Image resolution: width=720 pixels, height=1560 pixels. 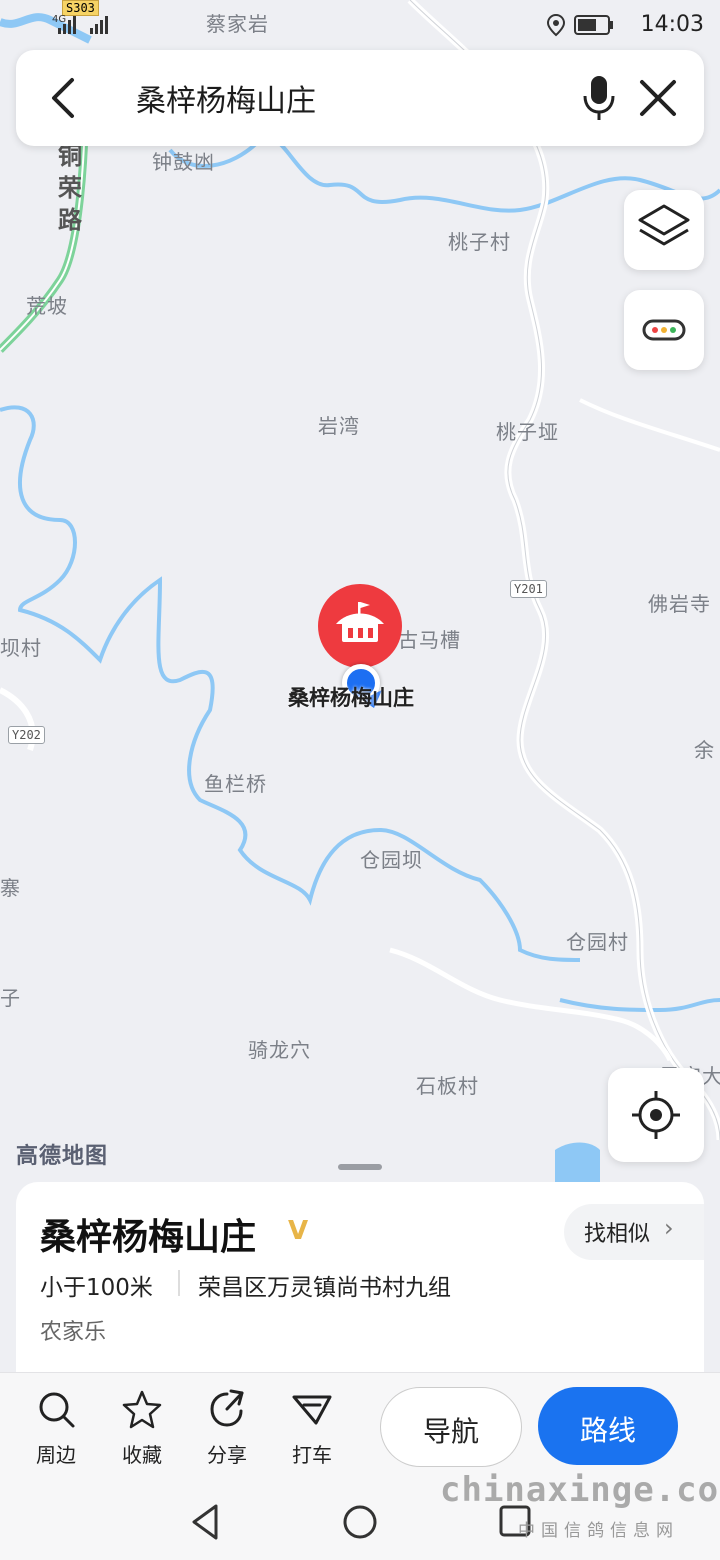 What do you see at coordinates (360, 1522) in the screenshot?
I see `home-circle-icon` at bounding box center [360, 1522].